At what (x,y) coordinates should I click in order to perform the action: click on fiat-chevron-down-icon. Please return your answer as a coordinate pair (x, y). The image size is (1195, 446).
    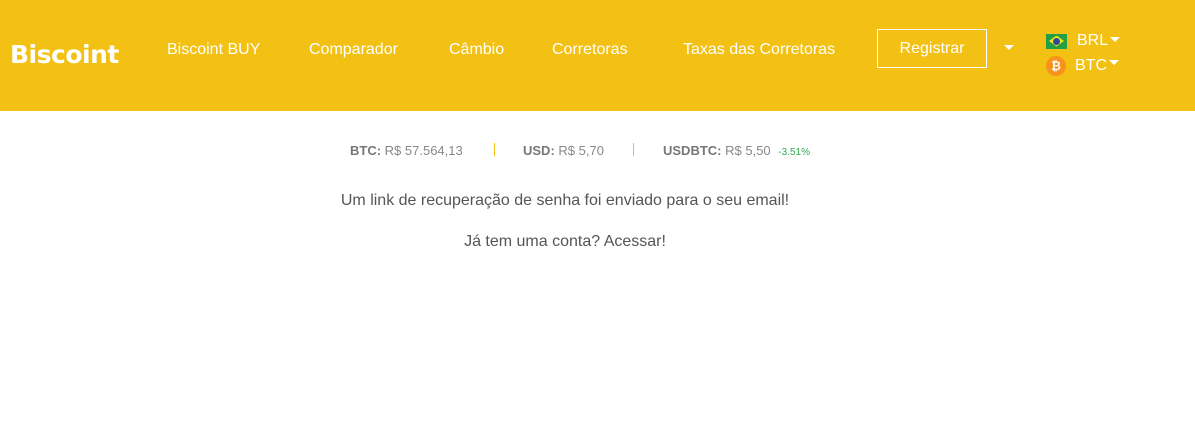
    Looking at the image, I should click on (1115, 39).